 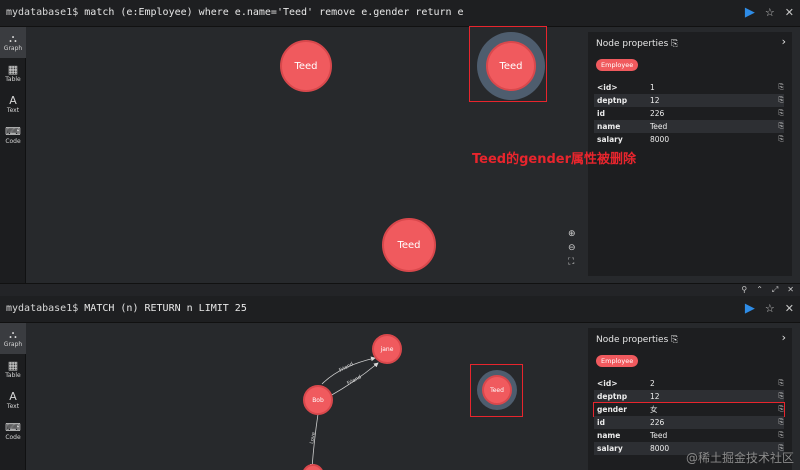 What do you see at coordinates (13, 100) in the screenshot?
I see `text-icon: A` at bounding box center [13, 100].